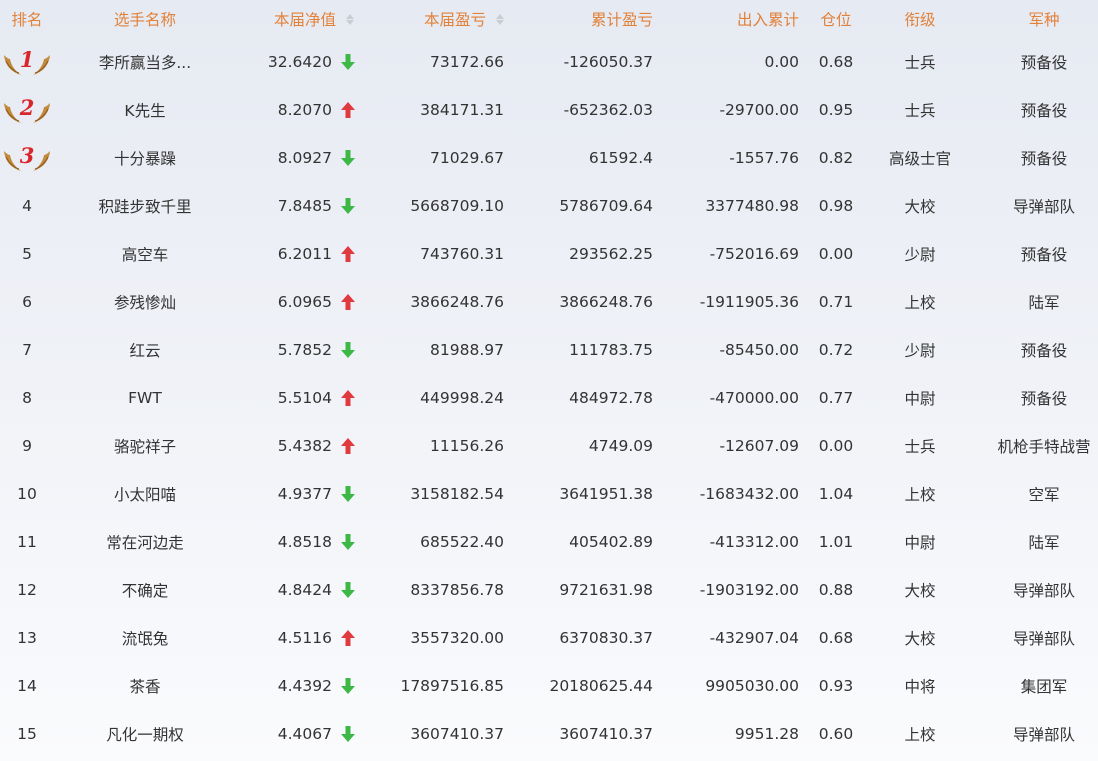 The width and height of the screenshot is (1098, 761). I want to click on net-value: 32.6420, so click(299, 62).